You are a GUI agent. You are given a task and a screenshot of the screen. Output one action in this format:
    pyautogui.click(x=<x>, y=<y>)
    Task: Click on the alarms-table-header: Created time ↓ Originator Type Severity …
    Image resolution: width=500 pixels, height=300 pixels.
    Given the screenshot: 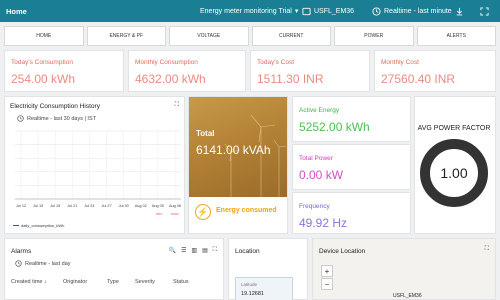 What is the action you would take?
    pyautogui.click(x=107, y=282)
    